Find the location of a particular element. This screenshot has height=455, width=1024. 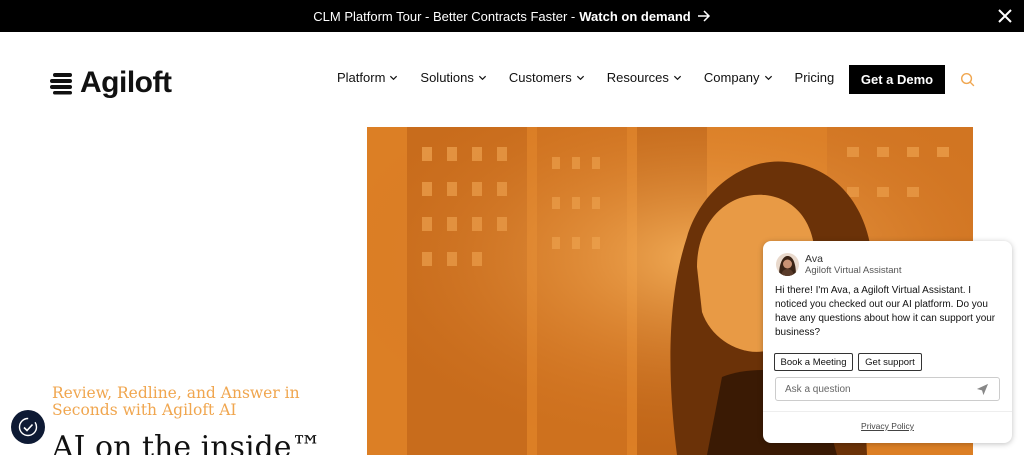

send-icon is located at coordinates (982, 389).